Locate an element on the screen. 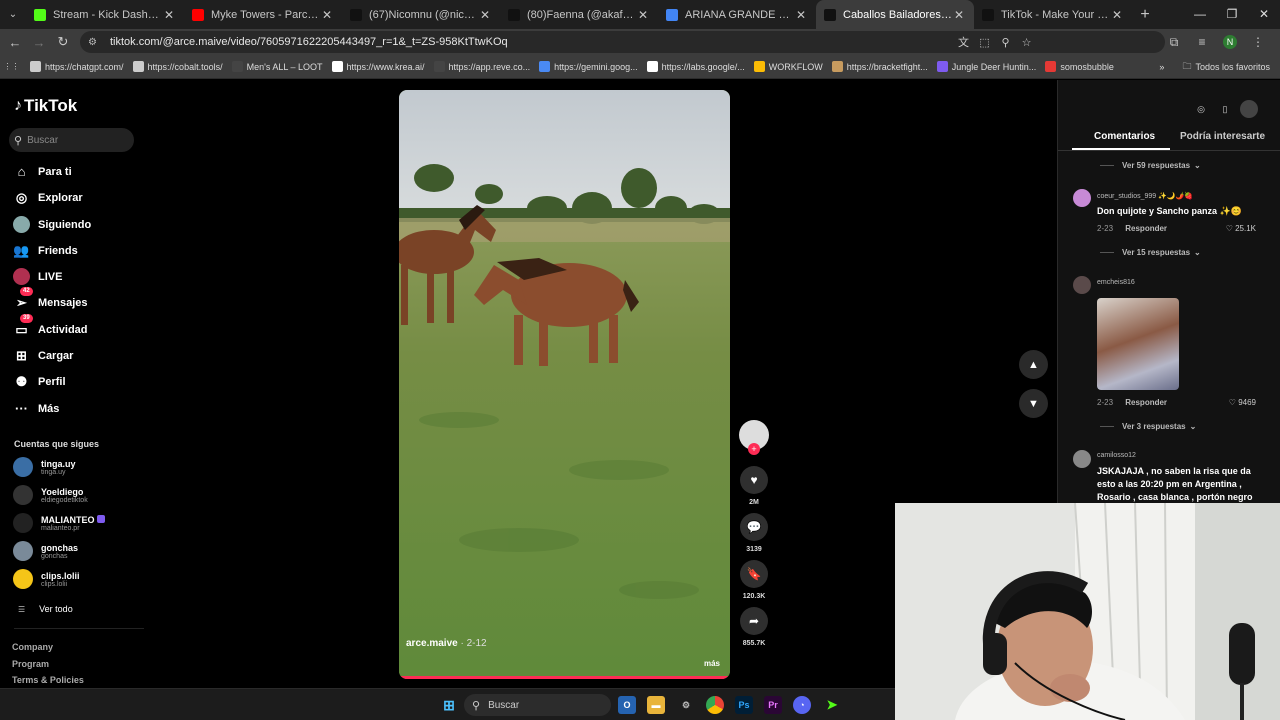  close-window-icon: ✕ is located at coordinates (1264, 14).